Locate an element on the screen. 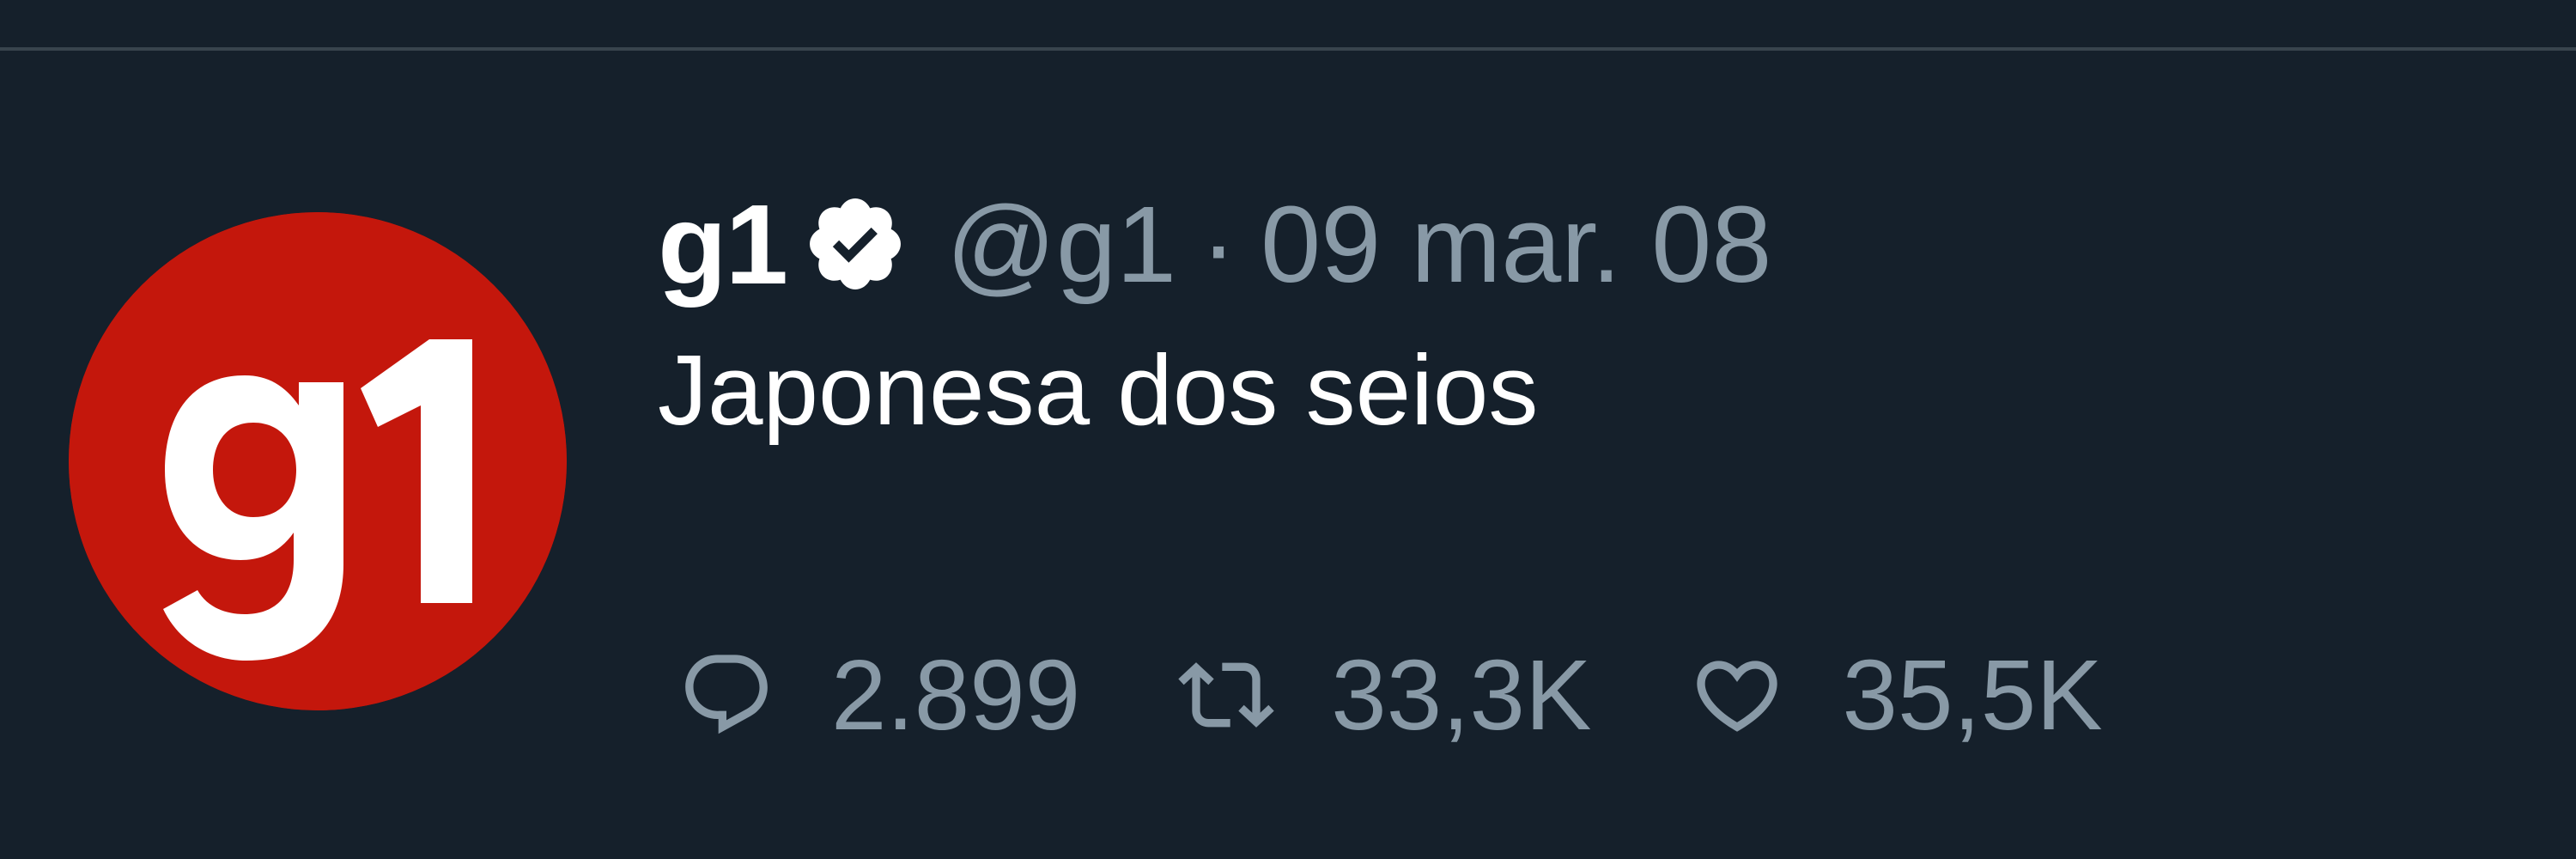 The image size is (2576, 859). display-name: g1 is located at coordinates (723, 245).